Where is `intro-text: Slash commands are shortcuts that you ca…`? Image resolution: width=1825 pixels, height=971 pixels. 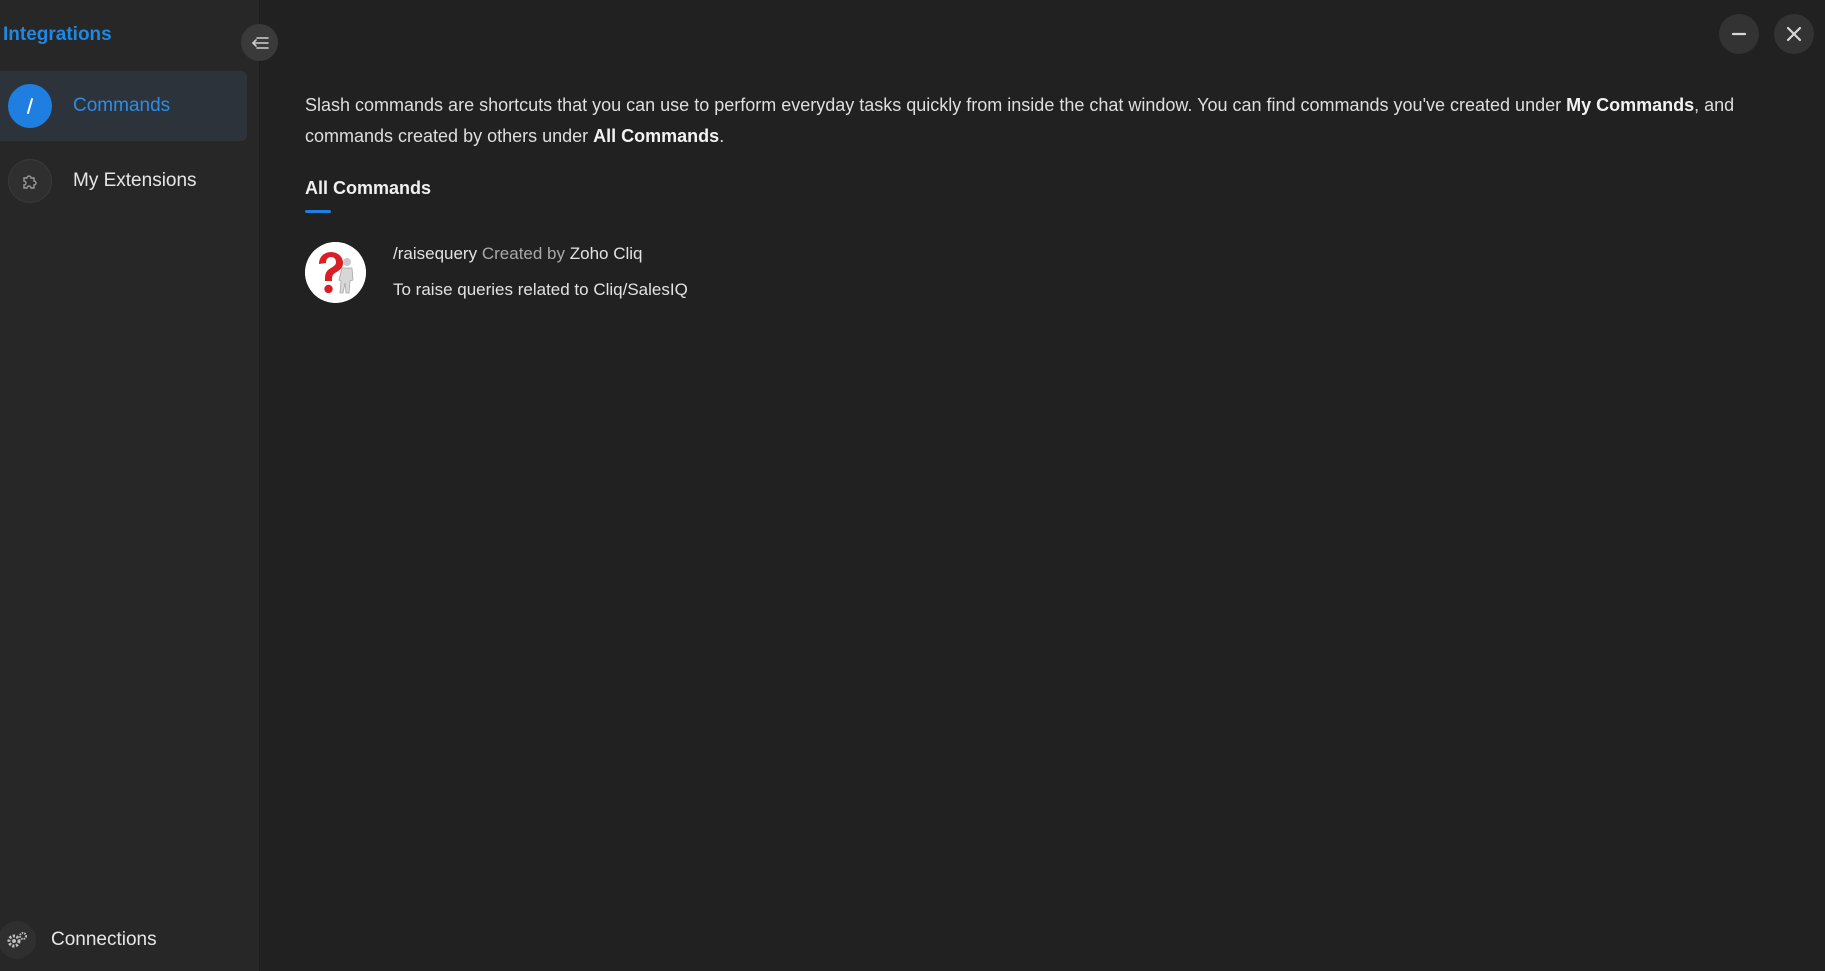
intro-text: Slash commands are shortcuts that you ca… is located at coordinates (1035, 121).